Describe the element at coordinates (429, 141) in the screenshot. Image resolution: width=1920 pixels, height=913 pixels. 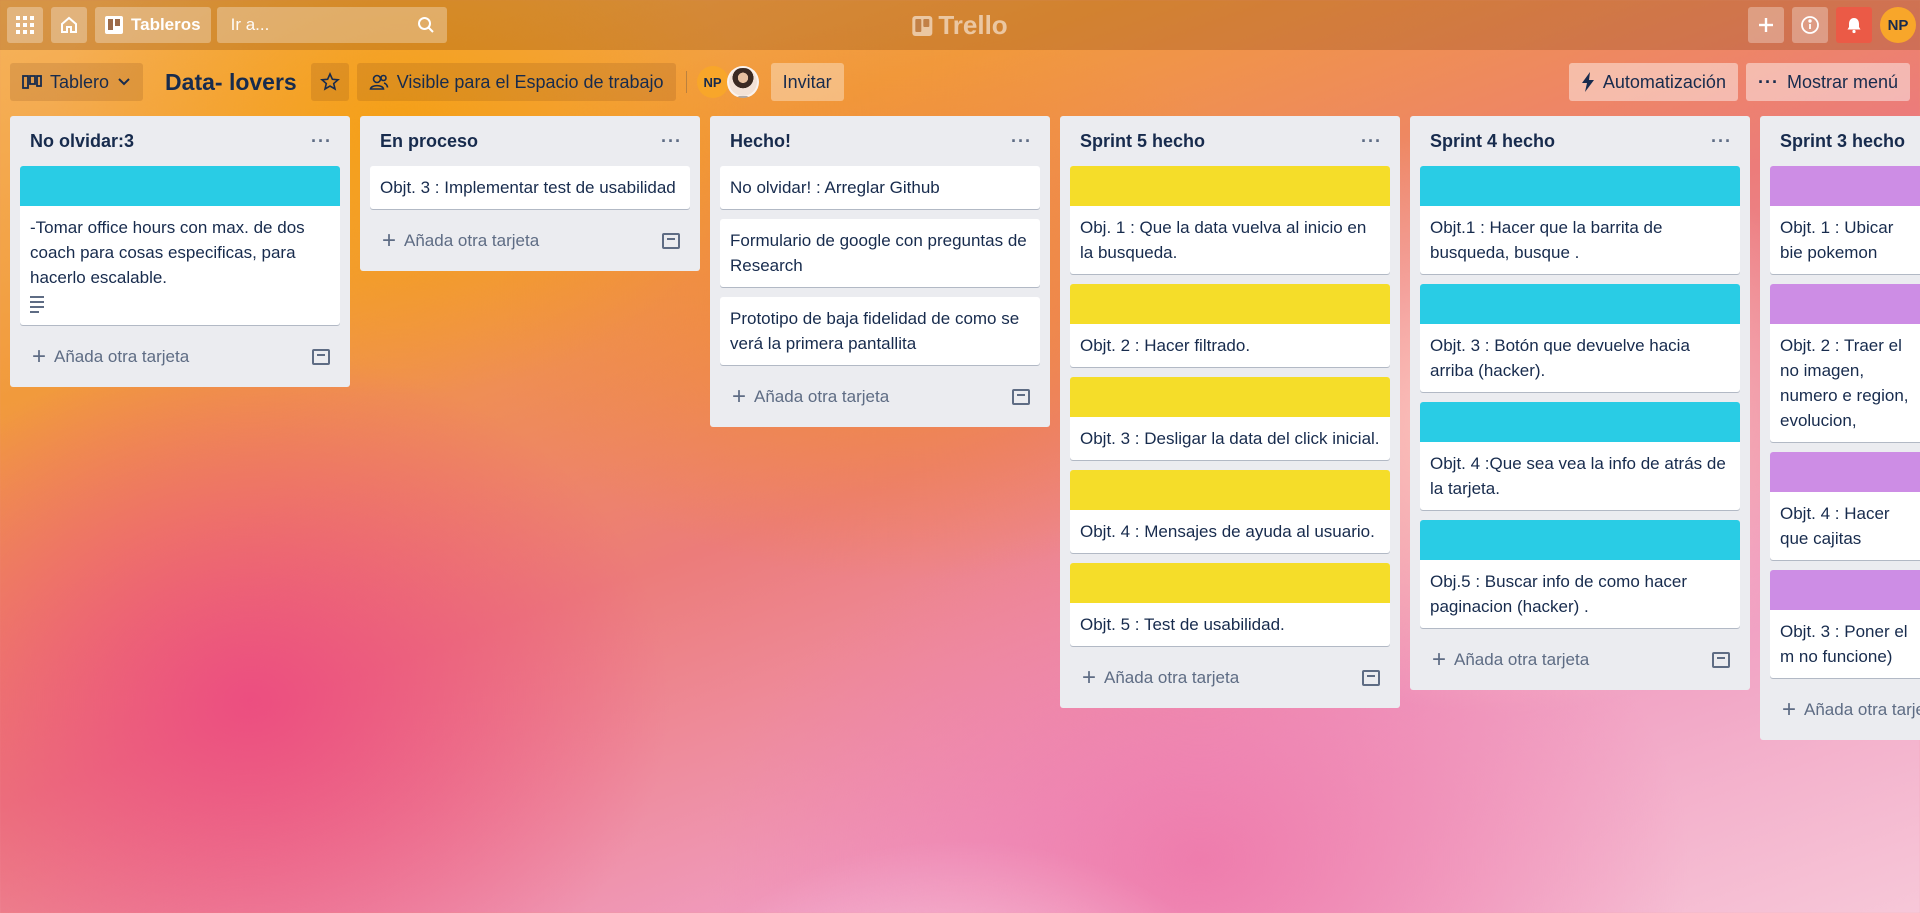
I see `list-title: En proceso` at that location.